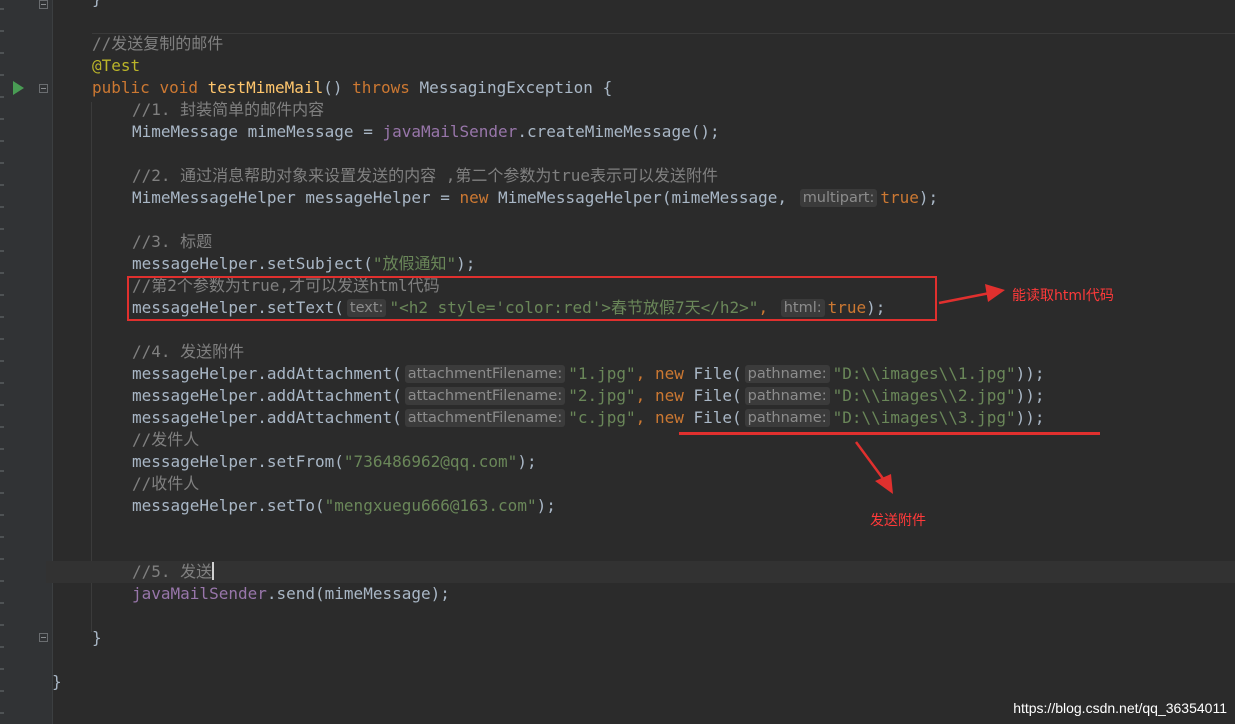 The image size is (1235, 724). I want to click on arrow-line-html, so click(964, 298).